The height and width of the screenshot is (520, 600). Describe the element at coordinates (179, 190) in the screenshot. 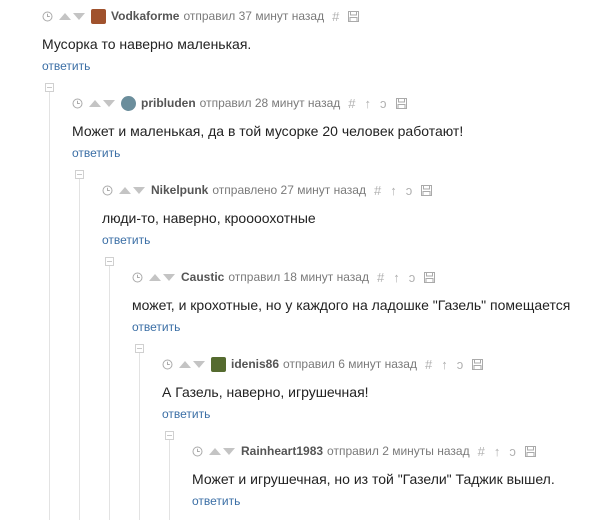

I see `comment-author: Nikelpunk` at that location.